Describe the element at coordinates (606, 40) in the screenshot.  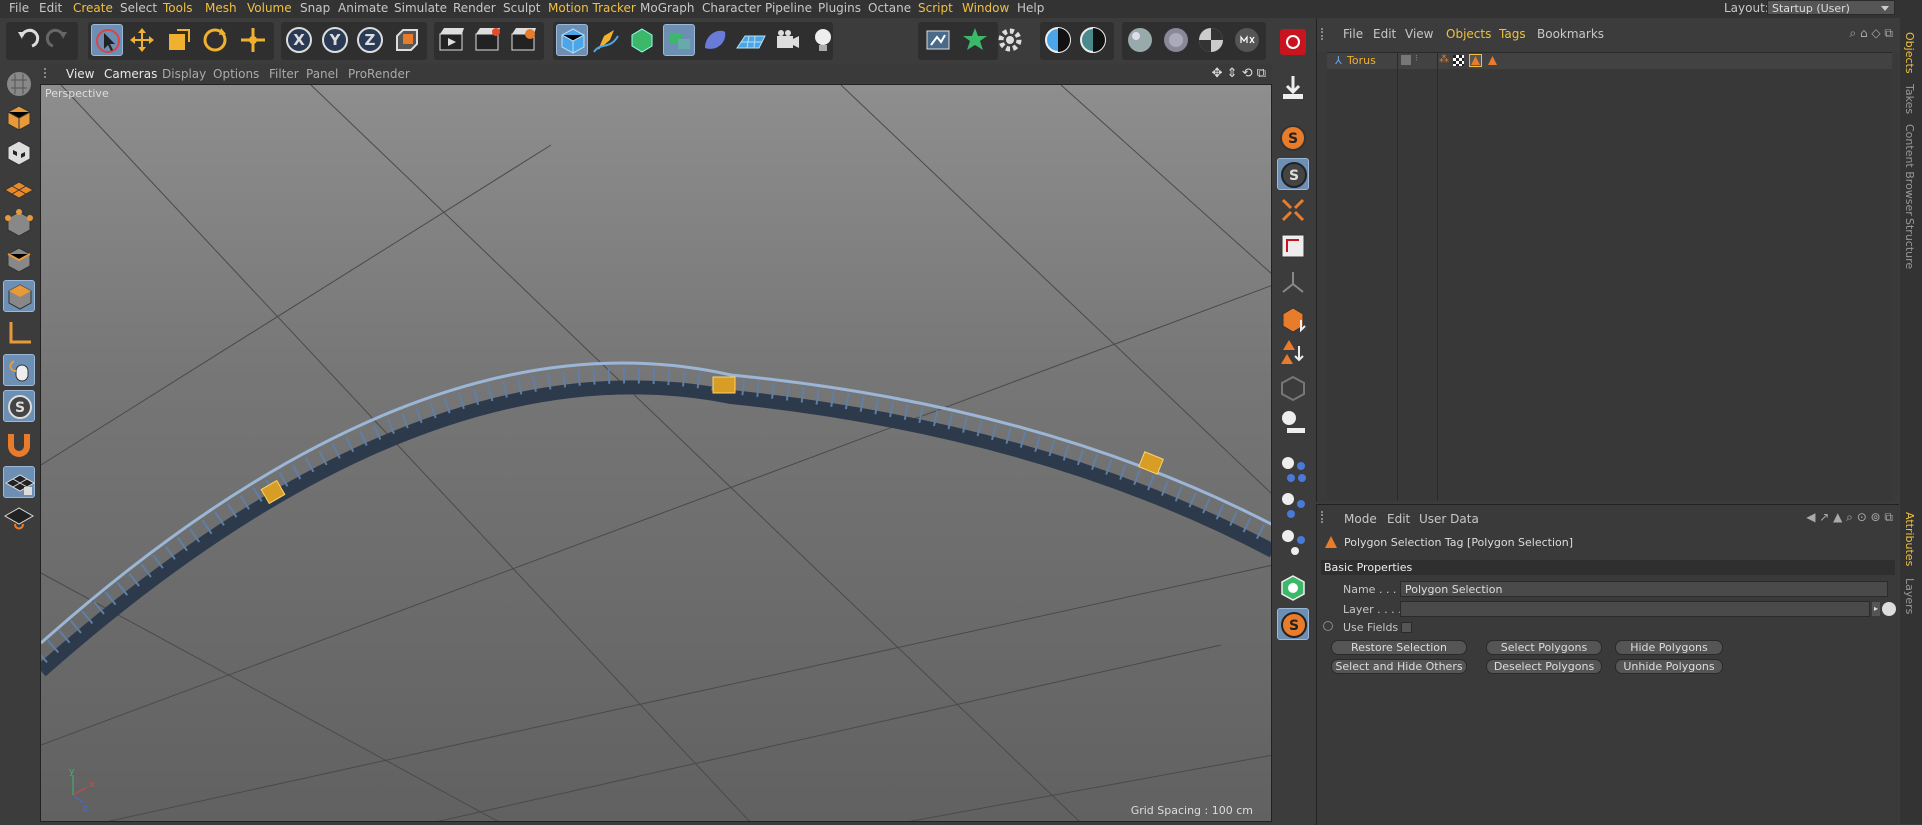
I see `pen-spline-icon` at that location.